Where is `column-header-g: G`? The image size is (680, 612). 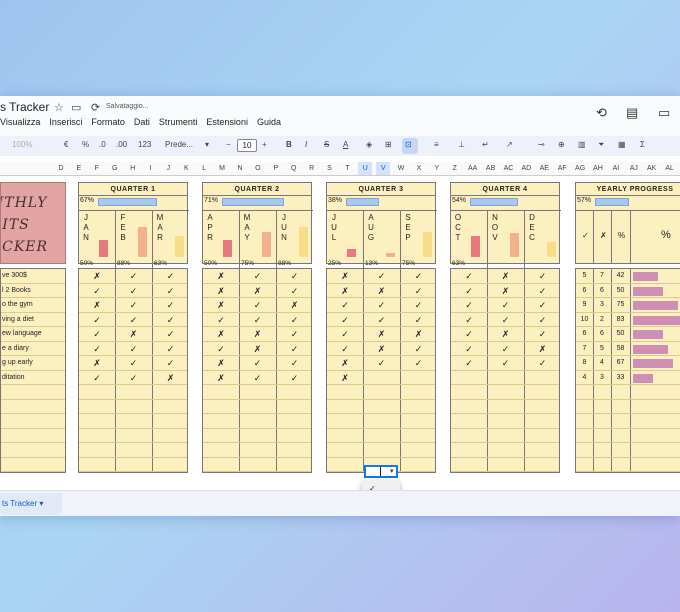
column-header-g: G is located at coordinates (115, 168).